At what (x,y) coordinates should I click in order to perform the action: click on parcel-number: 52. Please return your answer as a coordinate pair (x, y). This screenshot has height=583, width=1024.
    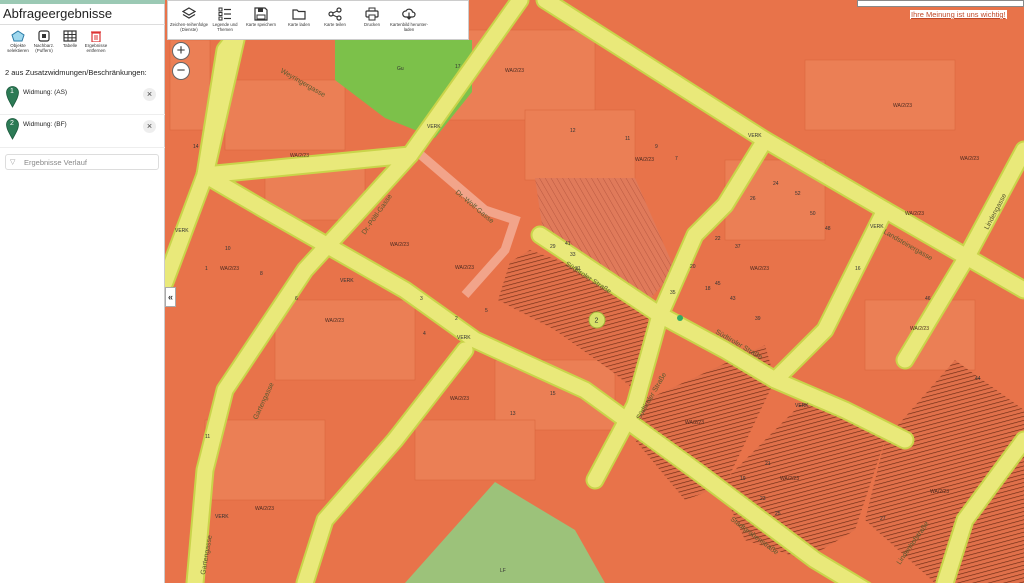
    Looking at the image, I should click on (798, 194).